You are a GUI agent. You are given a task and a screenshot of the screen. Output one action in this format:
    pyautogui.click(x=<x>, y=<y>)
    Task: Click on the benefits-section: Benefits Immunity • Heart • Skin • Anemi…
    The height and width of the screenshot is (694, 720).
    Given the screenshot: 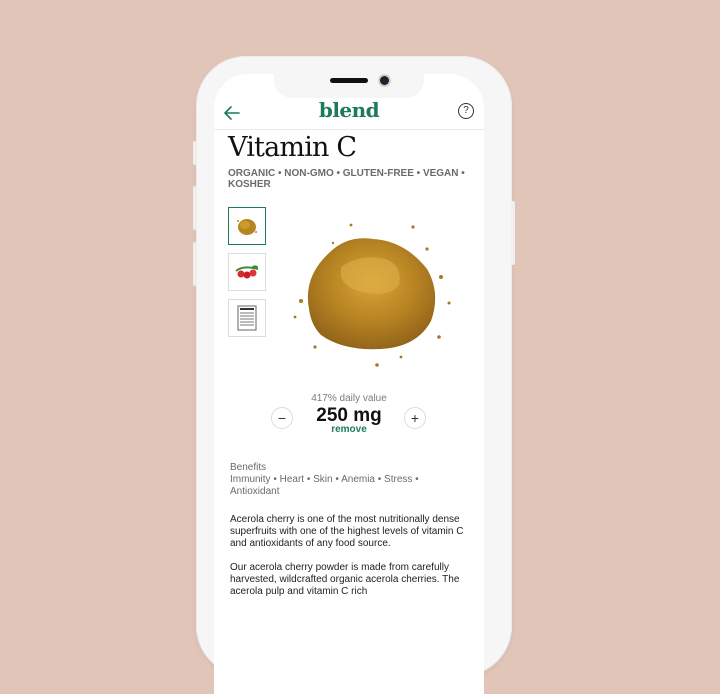 What is the action you would take?
    pyautogui.click(x=350, y=480)
    